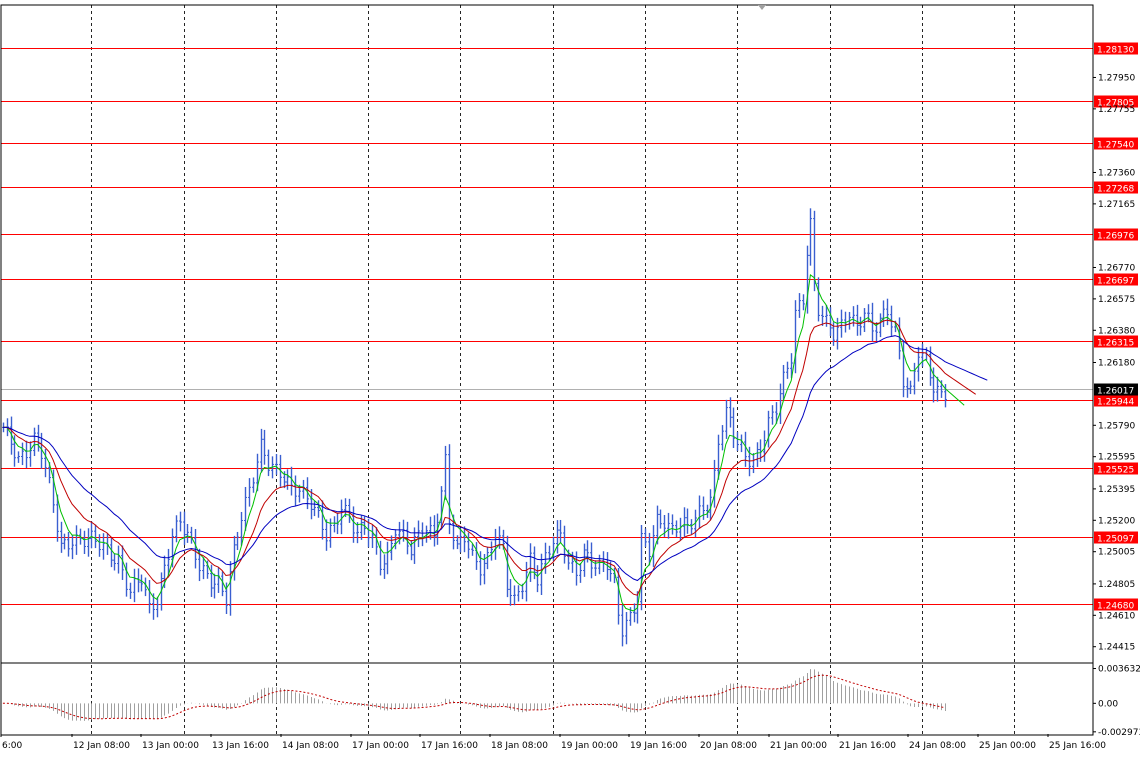  What do you see at coordinates (1115, 392) in the screenshot?
I see `current-price-label: 1.26017` at bounding box center [1115, 392].